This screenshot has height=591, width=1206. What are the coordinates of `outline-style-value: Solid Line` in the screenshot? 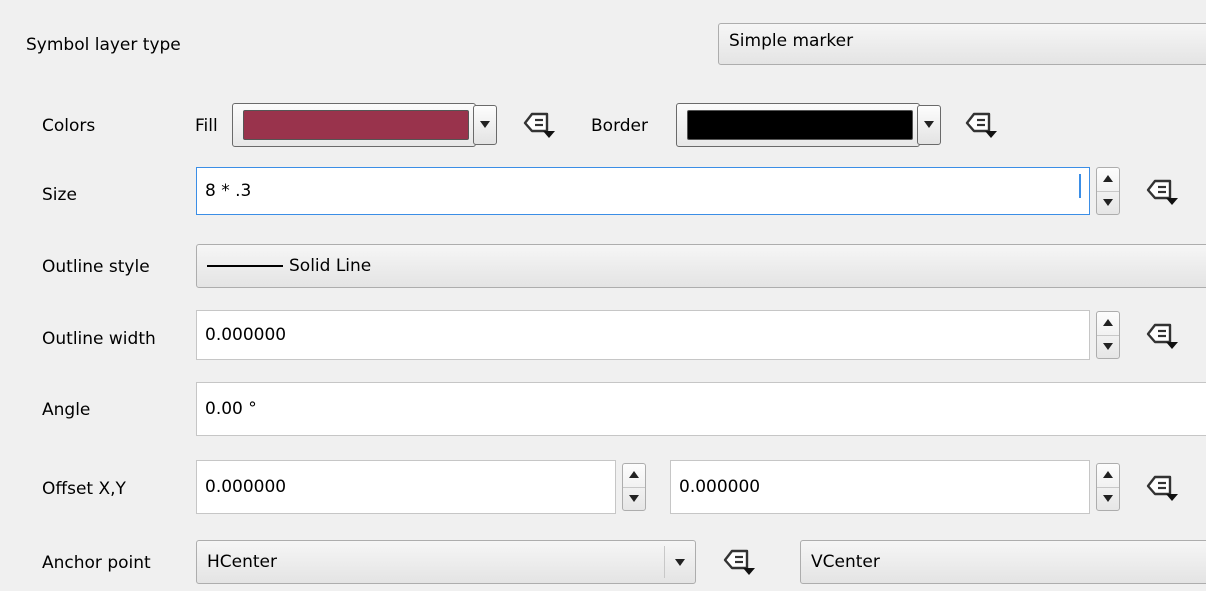 It's located at (330, 266).